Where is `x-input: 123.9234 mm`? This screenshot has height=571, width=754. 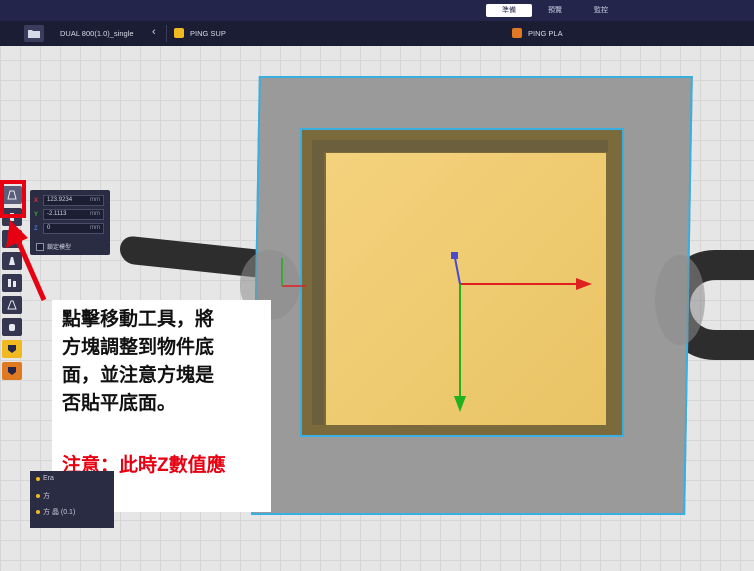
x-input: 123.9234 mm is located at coordinates (73, 200).